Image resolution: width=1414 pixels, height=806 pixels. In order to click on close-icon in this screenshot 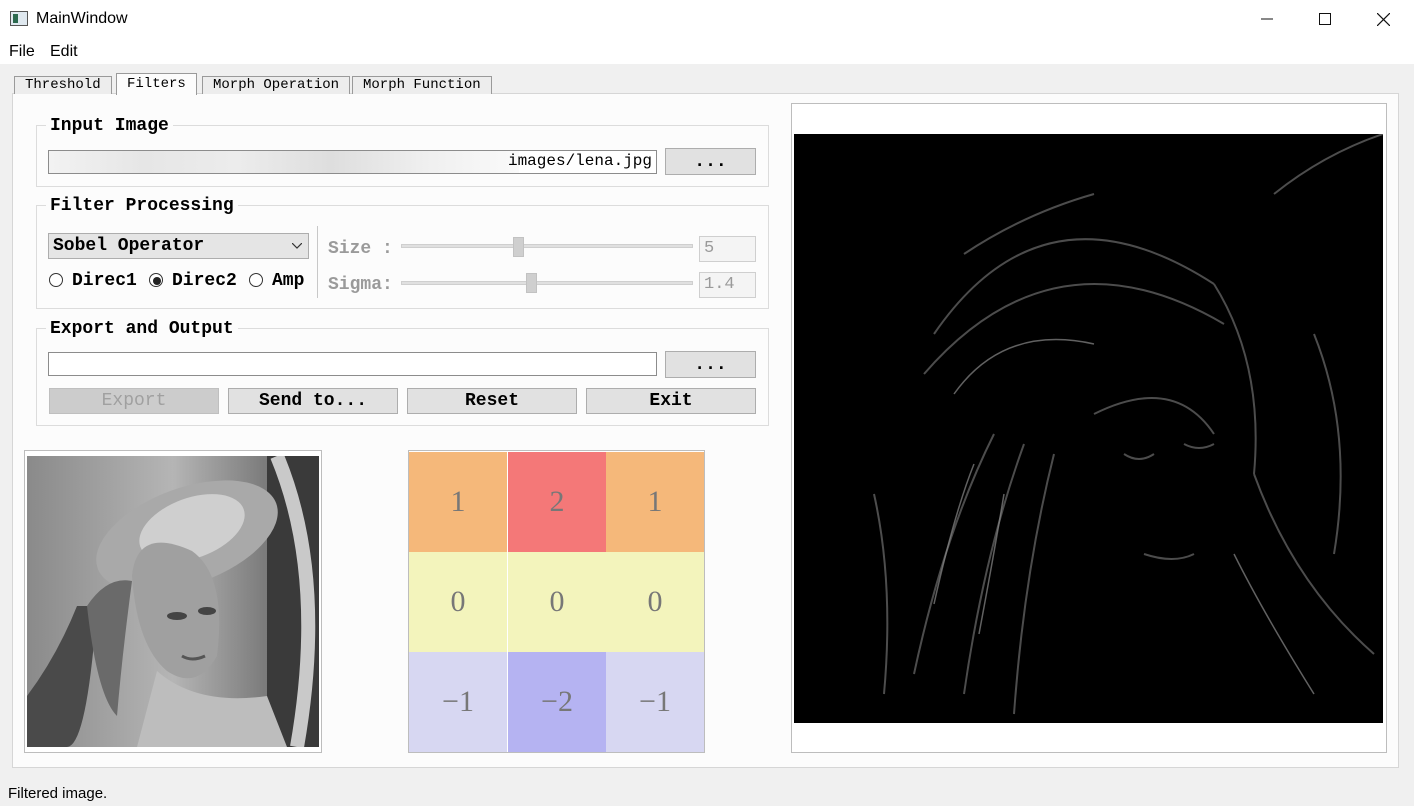, I will do `click(1383, 19)`.